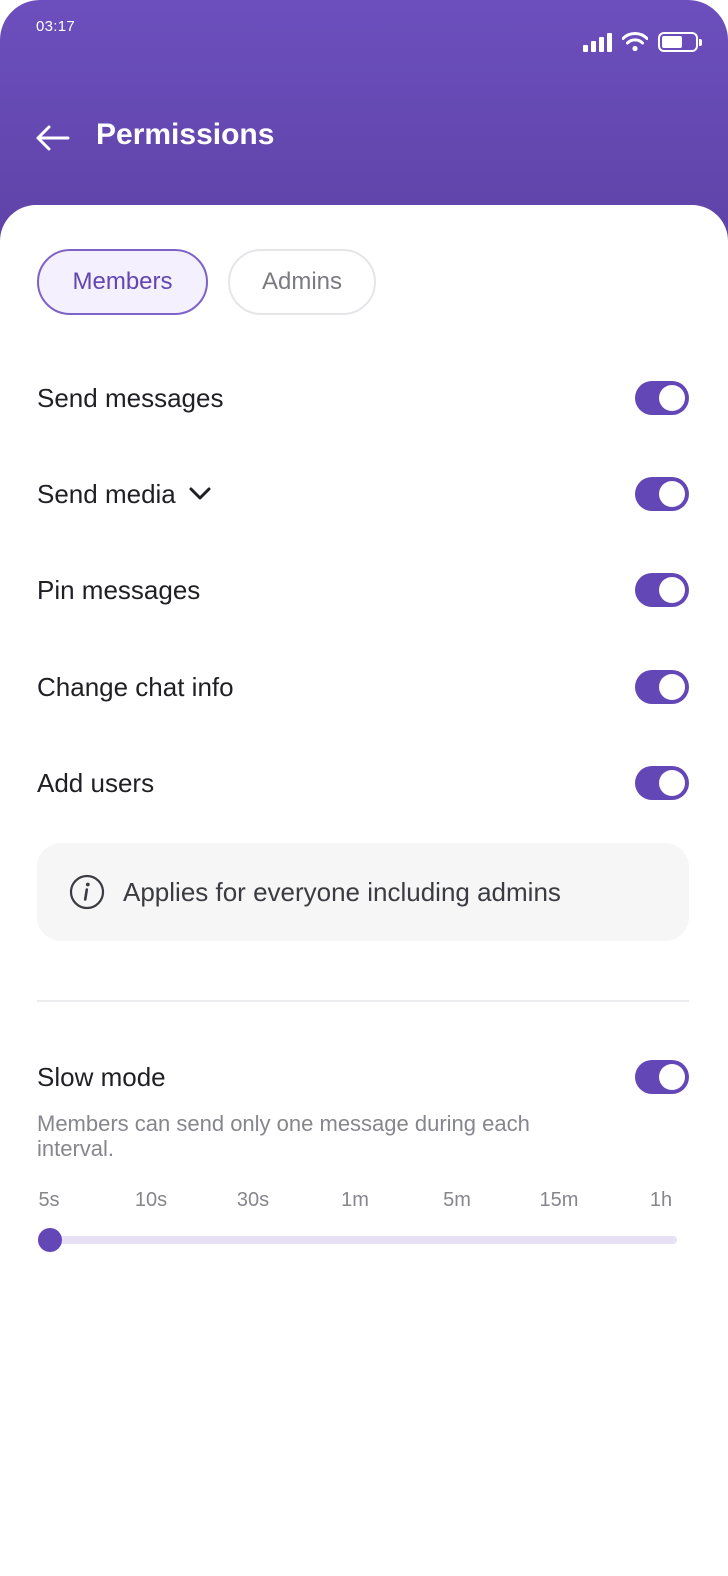 The height and width of the screenshot is (1576, 728). Describe the element at coordinates (122, 282) in the screenshot. I see `tab-members: Members` at that location.